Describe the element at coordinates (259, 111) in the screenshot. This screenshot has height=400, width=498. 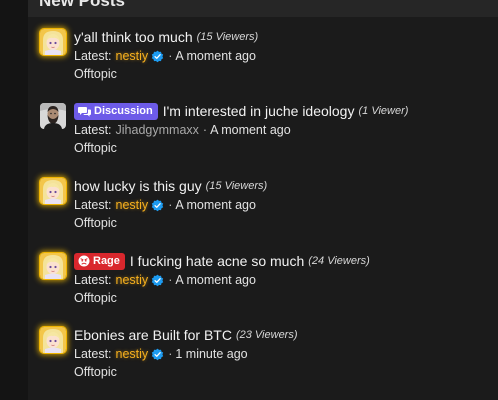
I see `thread-title-link: I'm interested in juche ideology` at that location.